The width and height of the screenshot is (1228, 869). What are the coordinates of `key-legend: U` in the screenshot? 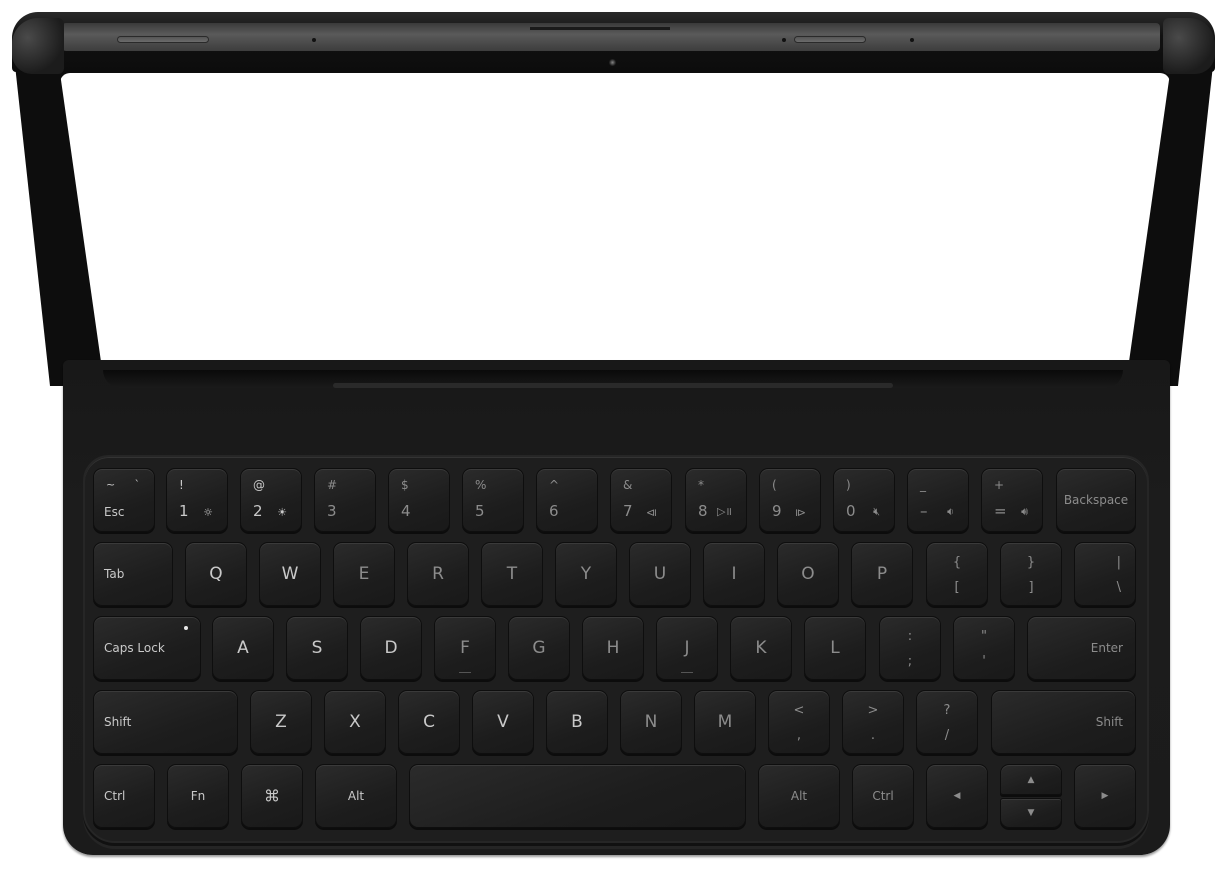 It's located at (660, 574).